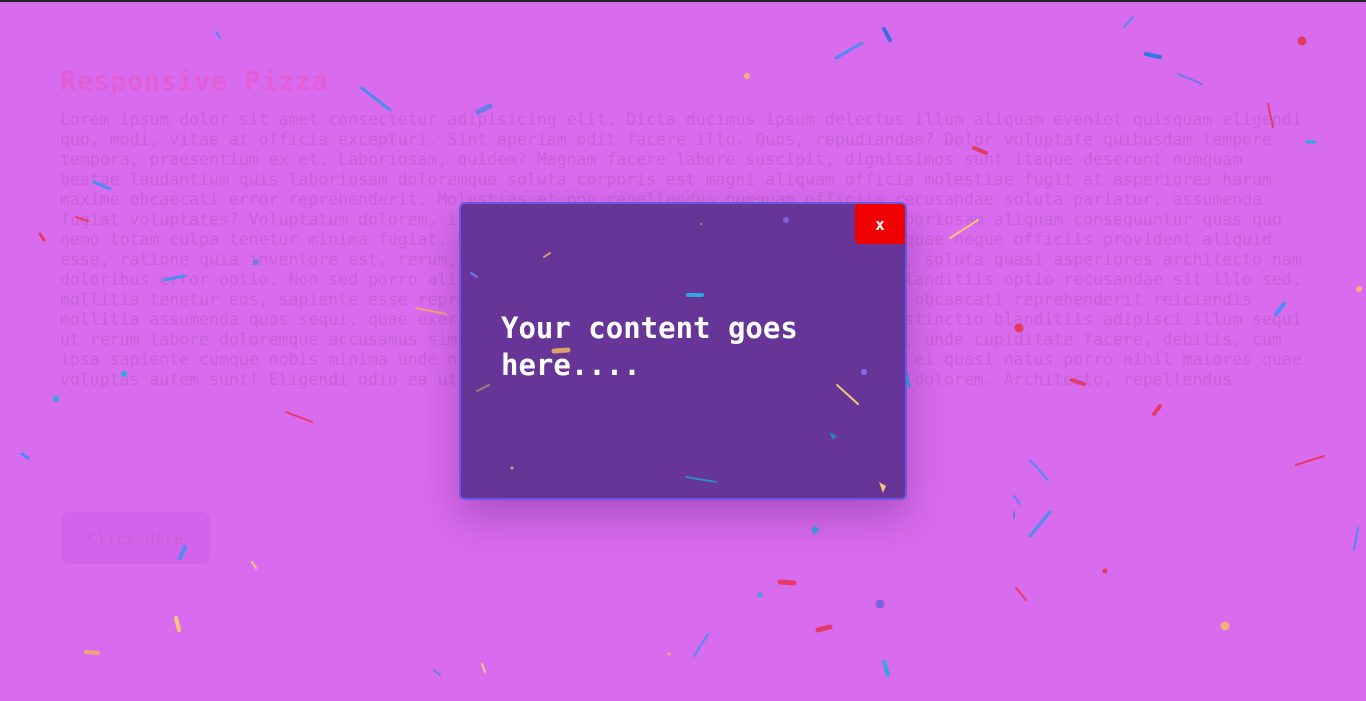  What do you see at coordinates (194, 81) in the screenshot?
I see `page-title: Responsive Pizza` at bounding box center [194, 81].